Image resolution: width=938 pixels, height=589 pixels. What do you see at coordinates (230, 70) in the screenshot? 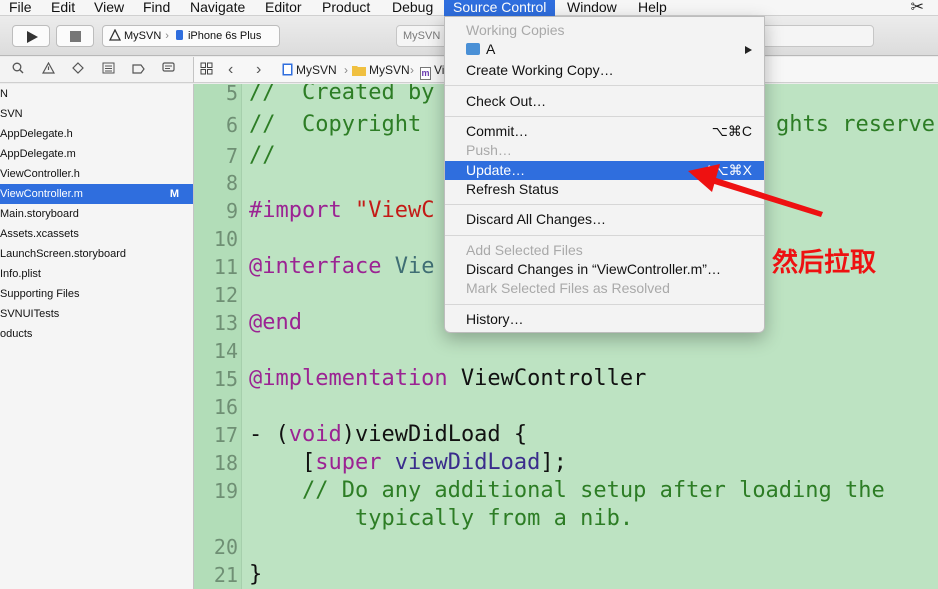
I see `back-chevron-icon: ‹` at bounding box center [230, 70].